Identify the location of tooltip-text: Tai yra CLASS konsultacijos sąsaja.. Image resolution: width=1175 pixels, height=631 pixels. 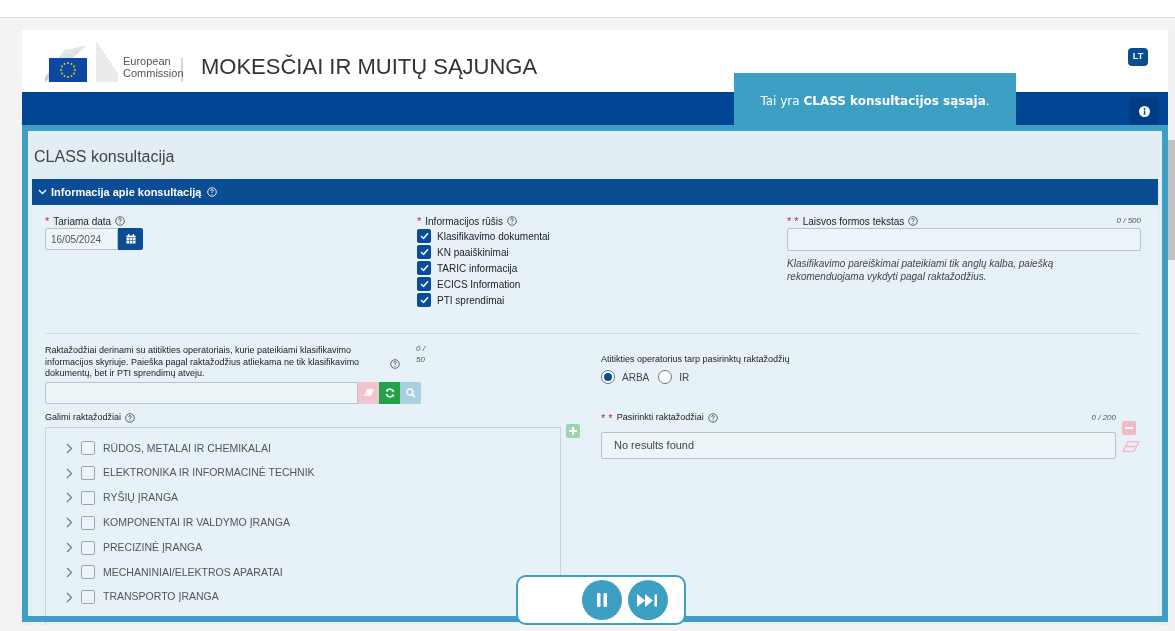
(875, 101).